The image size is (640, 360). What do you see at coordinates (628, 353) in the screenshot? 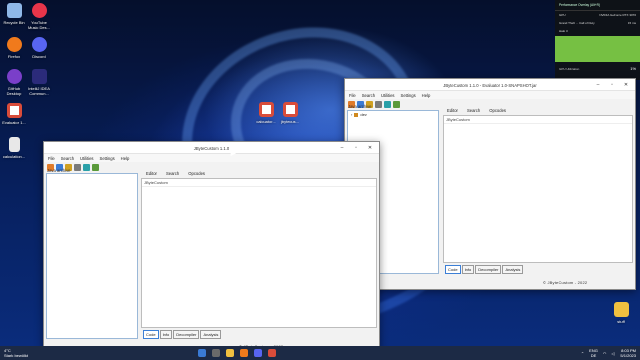
I see `clock: 8:03 PM 5/1/2023` at bounding box center [628, 353].